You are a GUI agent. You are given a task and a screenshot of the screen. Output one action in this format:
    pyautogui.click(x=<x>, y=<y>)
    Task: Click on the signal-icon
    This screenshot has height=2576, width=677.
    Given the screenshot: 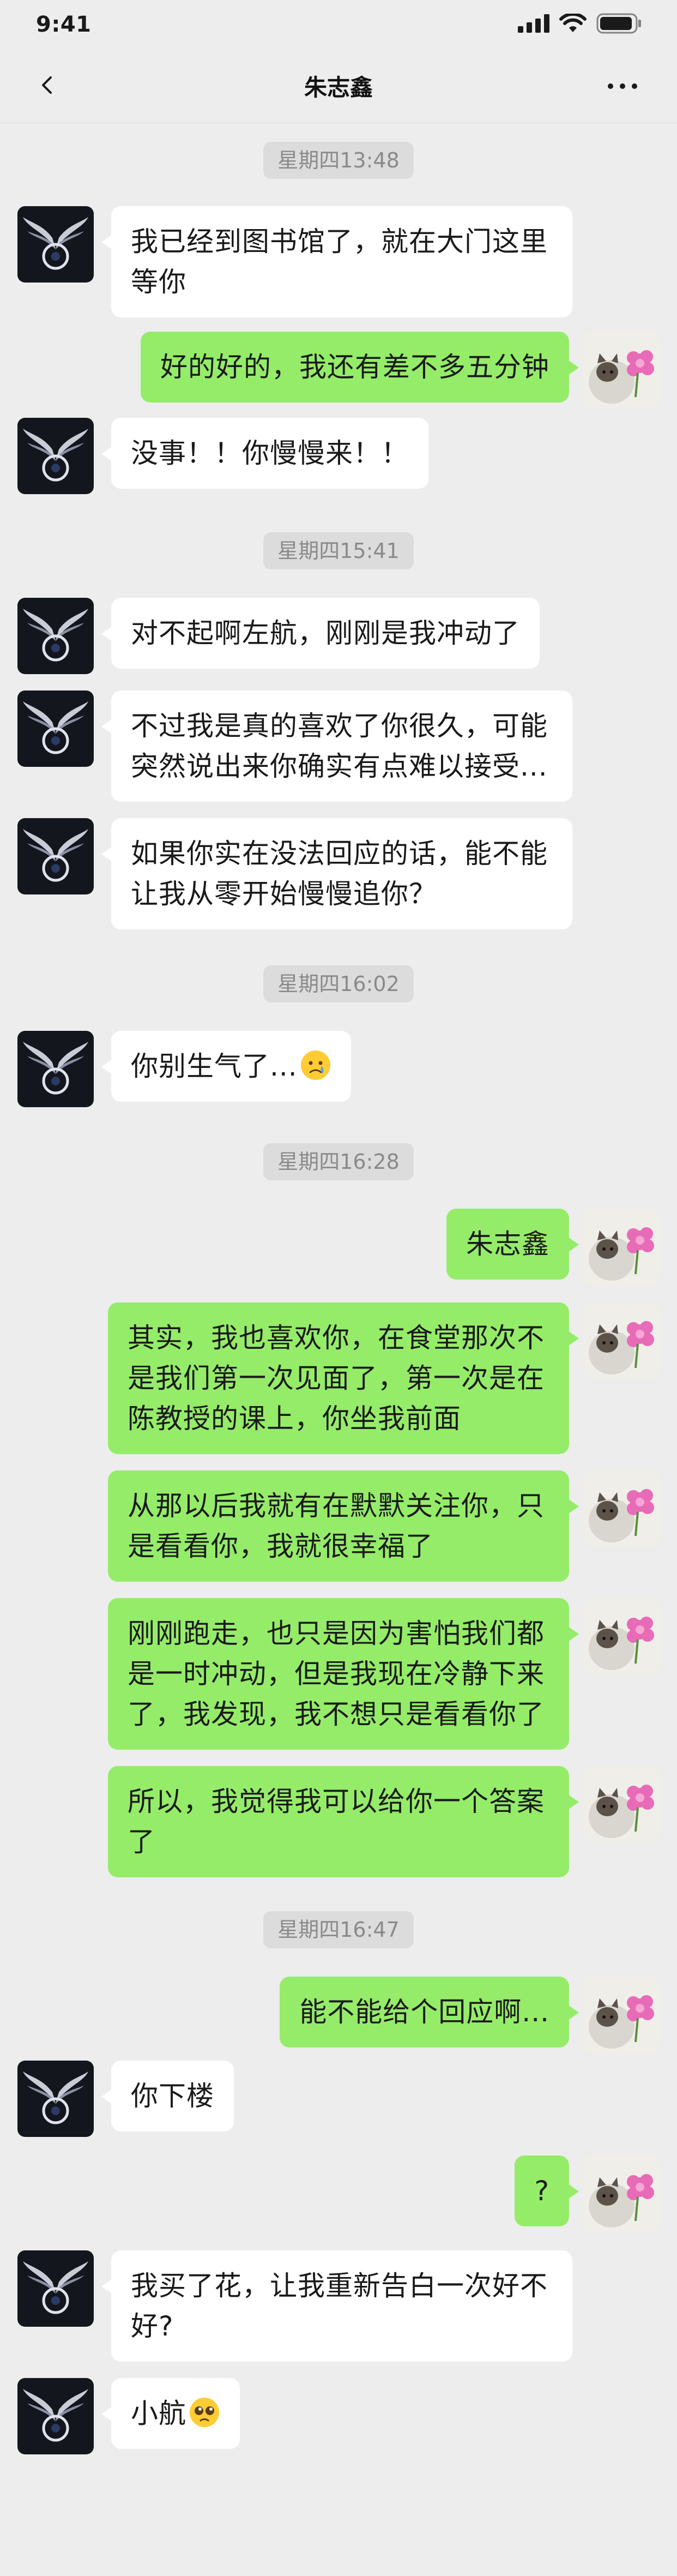 What is the action you would take?
    pyautogui.click(x=533, y=25)
    